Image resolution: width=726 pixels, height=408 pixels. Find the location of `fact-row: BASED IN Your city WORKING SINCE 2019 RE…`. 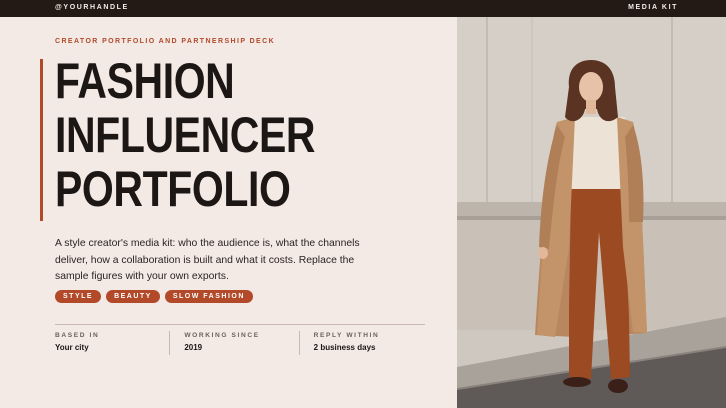

fact-row: BASED IN Your city WORKING SINCE 2019 RE… is located at coordinates (245, 343).